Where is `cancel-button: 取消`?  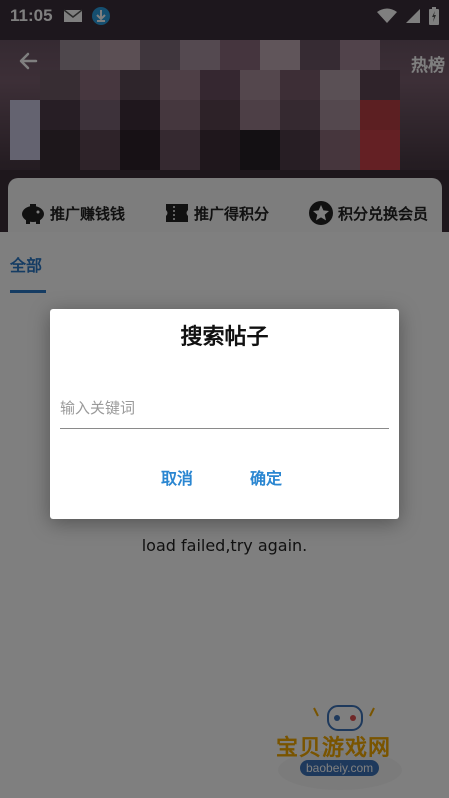 cancel-button: 取消 is located at coordinates (177, 477).